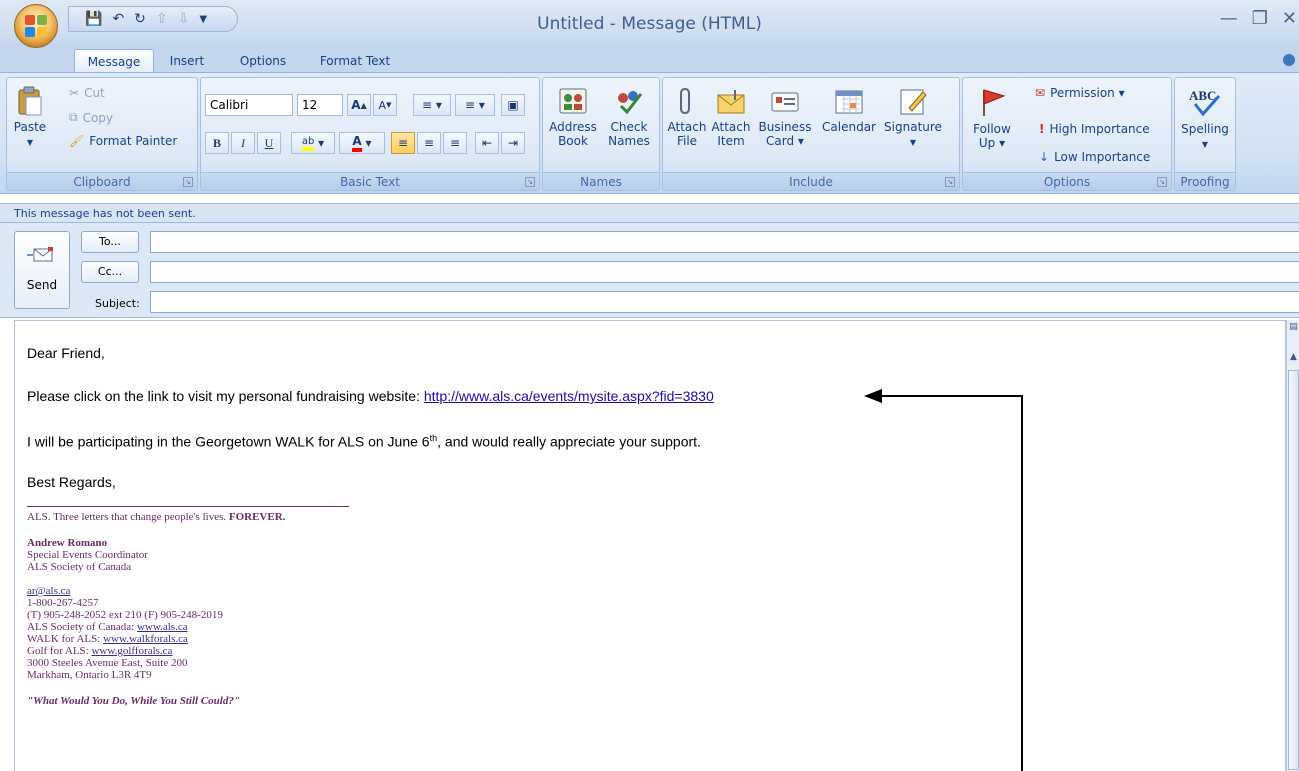 Image resolution: width=1299 pixels, height=771 pixels. I want to click on calendar-button: Calendar, so click(849, 110).